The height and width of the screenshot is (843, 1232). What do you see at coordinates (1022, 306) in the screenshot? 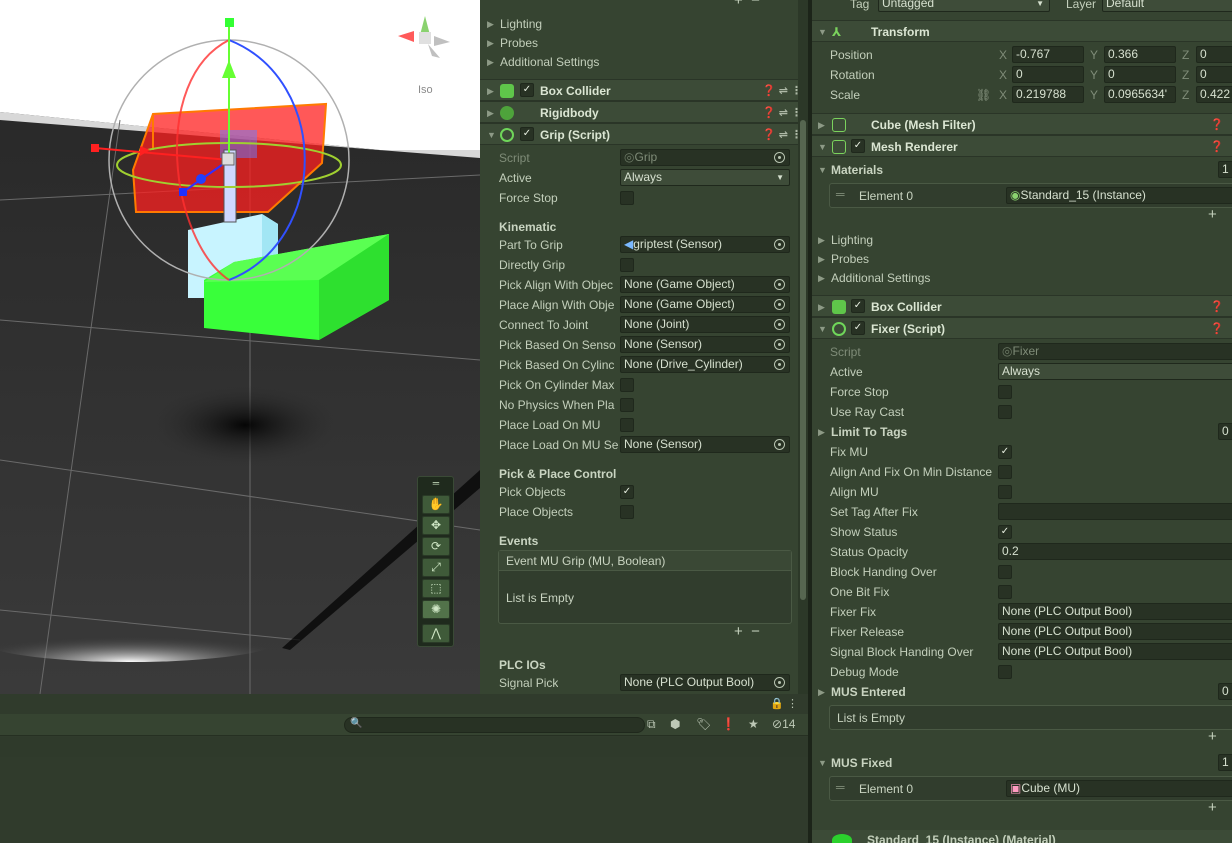
I see `component-box-collider-right: ▶ ✓ Box Collider ❓` at bounding box center [1022, 306].